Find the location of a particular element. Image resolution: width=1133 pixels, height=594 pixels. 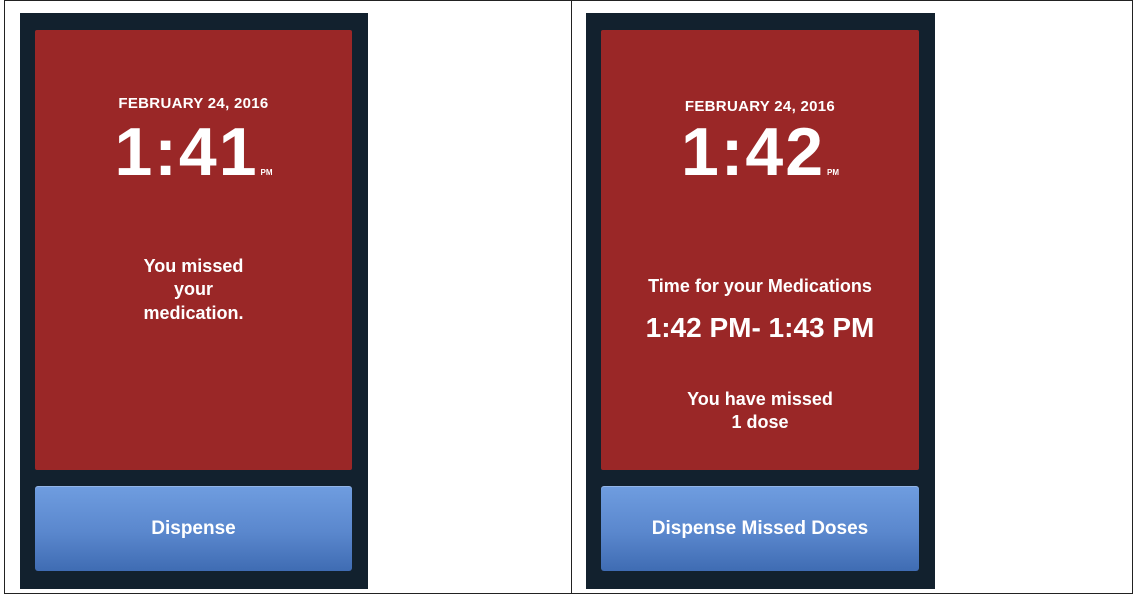

missed-dose-line: 1 dose is located at coordinates (760, 422).